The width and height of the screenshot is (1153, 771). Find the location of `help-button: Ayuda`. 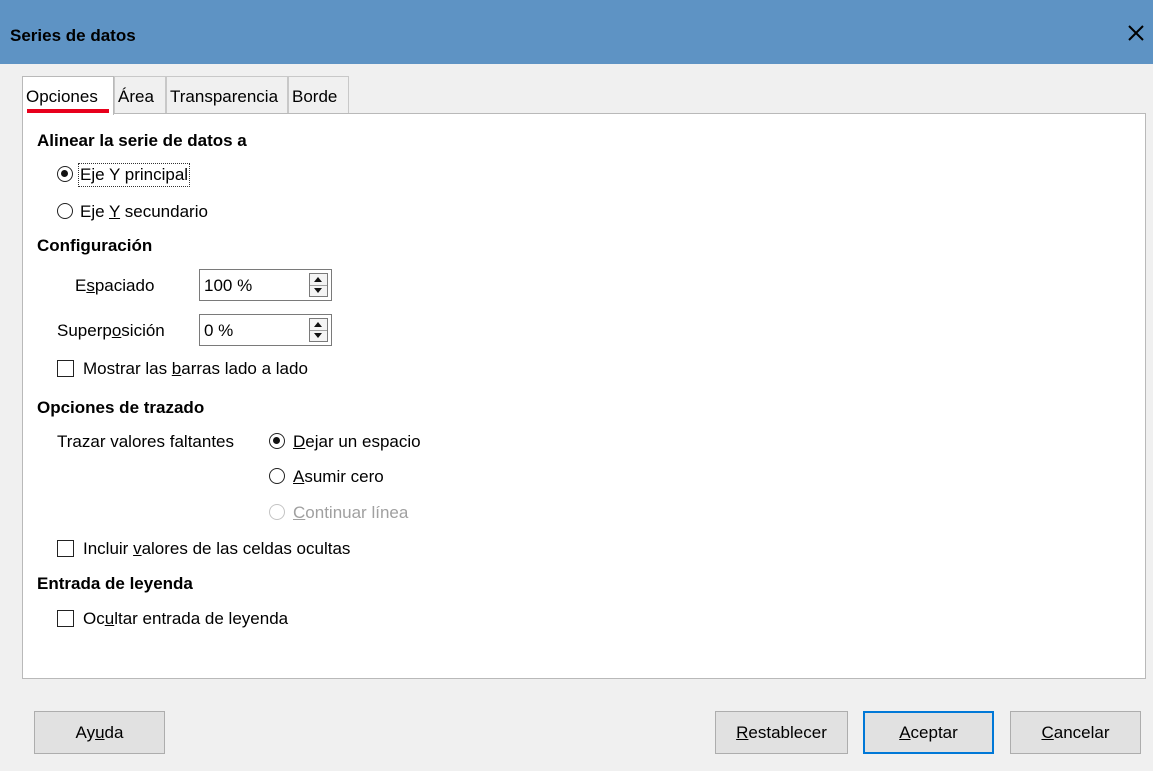

help-button: Ayuda is located at coordinates (99, 732).